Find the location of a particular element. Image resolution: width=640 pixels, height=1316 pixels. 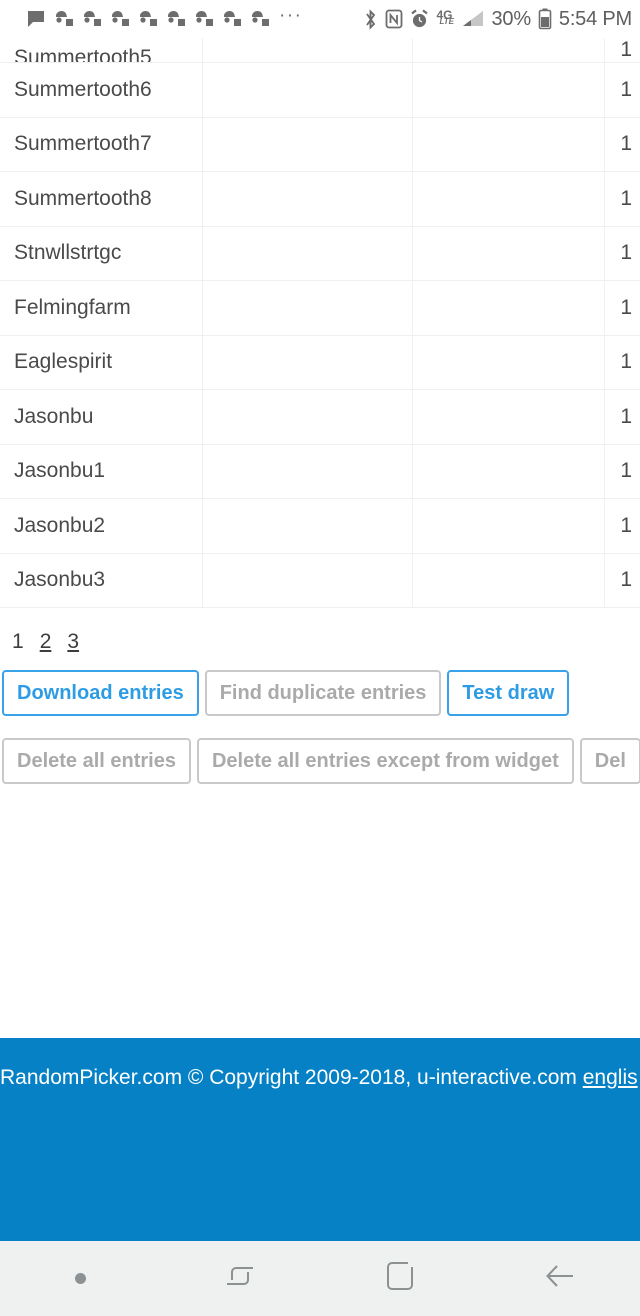

nav-dot-button is located at coordinates (80, 1278).